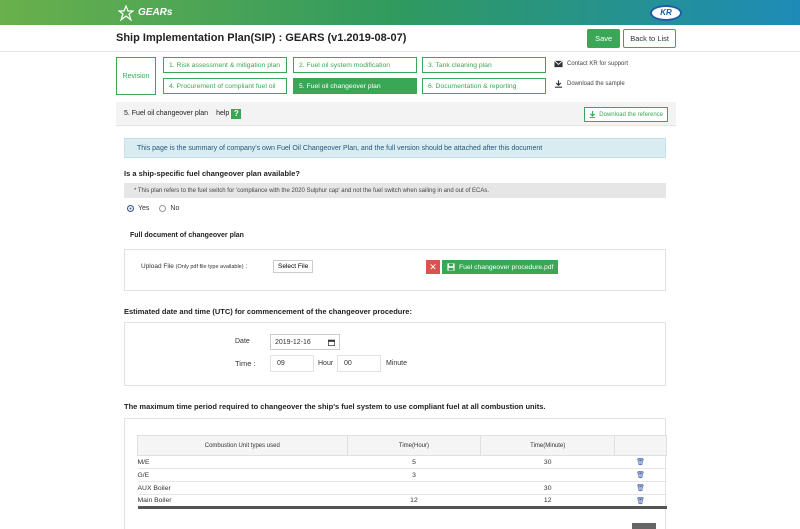 The height and width of the screenshot is (529, 800). What do you see at coordinates (591, 64) in the screenshot?
I see `contact-kr-link: Contact KR for support` at bounding box center [591, 64].